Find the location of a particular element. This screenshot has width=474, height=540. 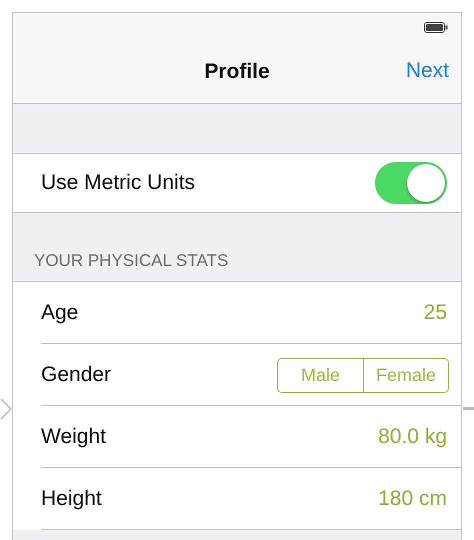

segment-button: Female is located at coordinates (405, 375).